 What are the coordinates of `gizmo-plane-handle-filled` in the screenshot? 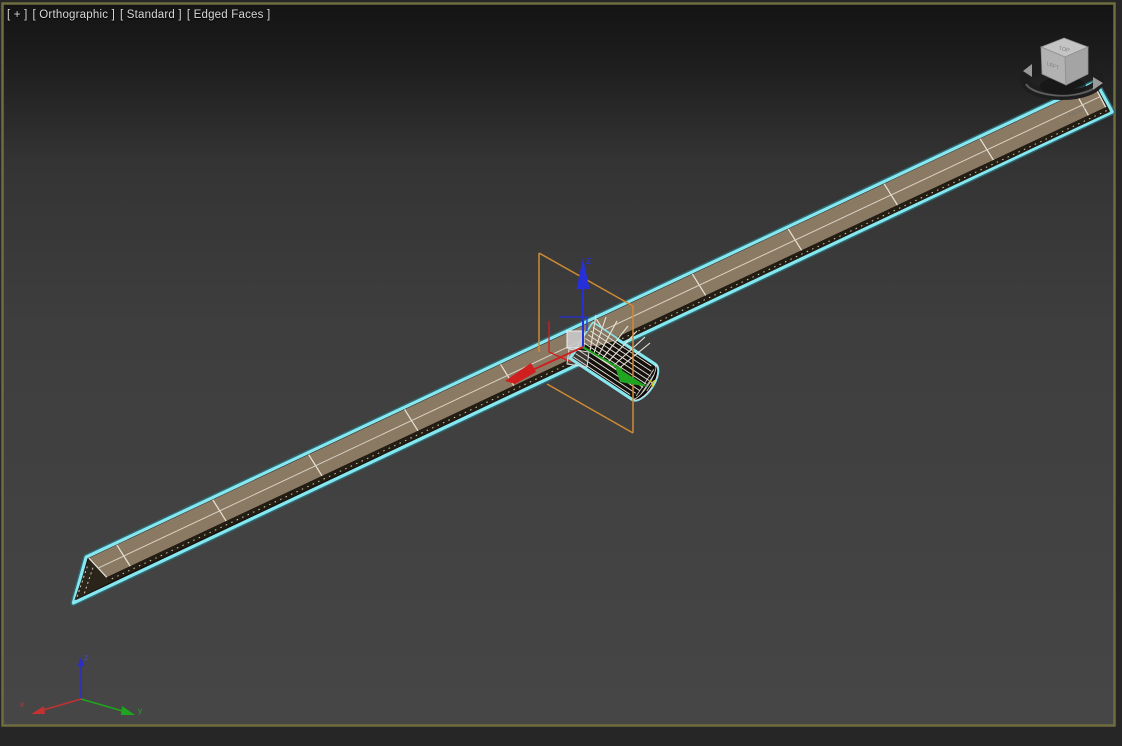 It's located at (575, 339).